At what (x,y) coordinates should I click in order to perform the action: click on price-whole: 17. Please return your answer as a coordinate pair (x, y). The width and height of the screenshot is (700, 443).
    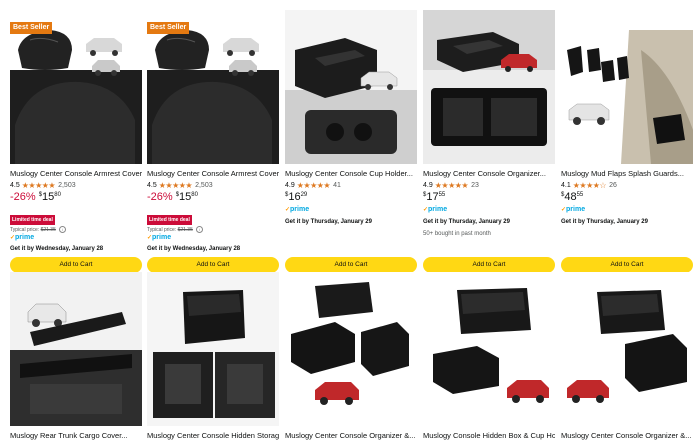
    Looking at the image, I should click on (432, 197).